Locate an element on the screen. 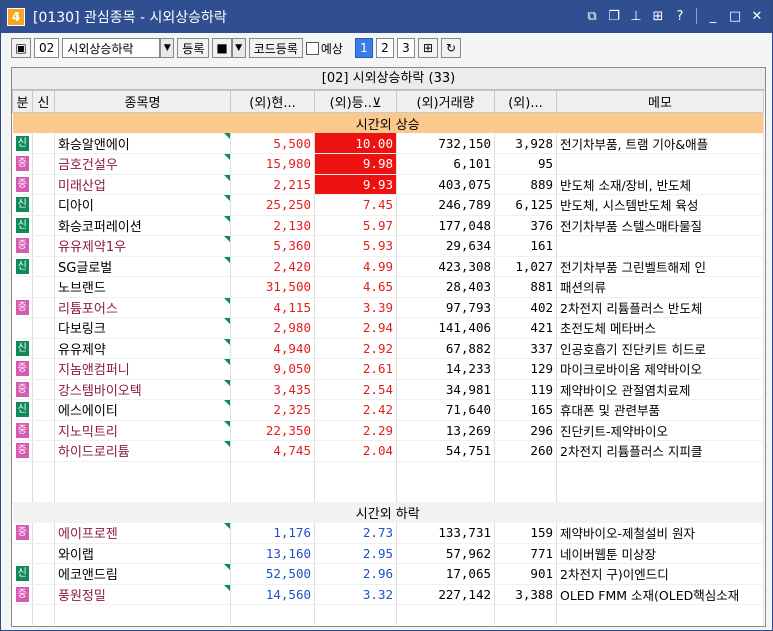  table-row: 신 유유제약 4,940 2.92 67,882 337 인공호흡기 진단키트 히드로 is located at coordinates (388, 348).